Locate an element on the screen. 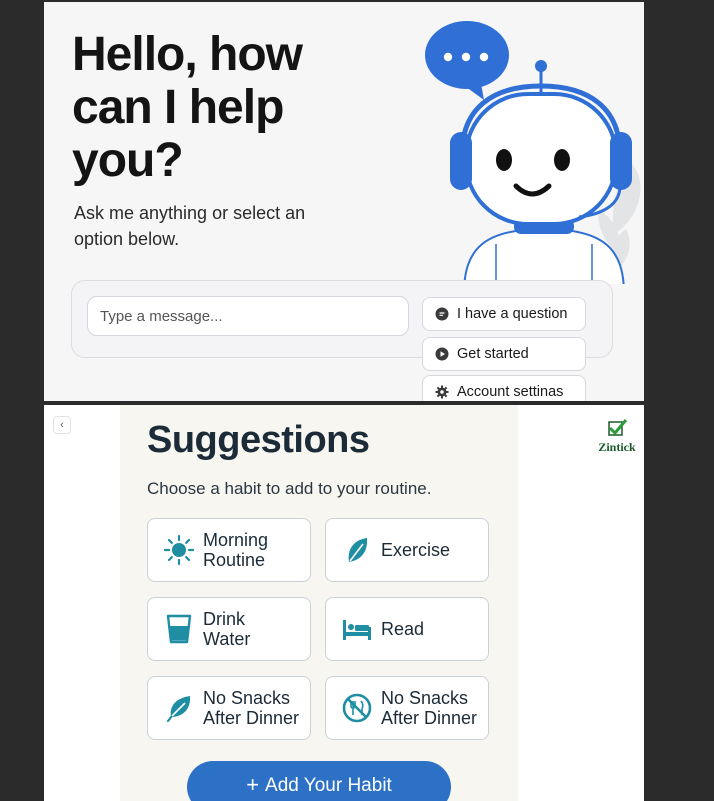 The height and width of the screenshot is (801, 714). habit-label: Morning Routine is located at coordinates (236, 550).